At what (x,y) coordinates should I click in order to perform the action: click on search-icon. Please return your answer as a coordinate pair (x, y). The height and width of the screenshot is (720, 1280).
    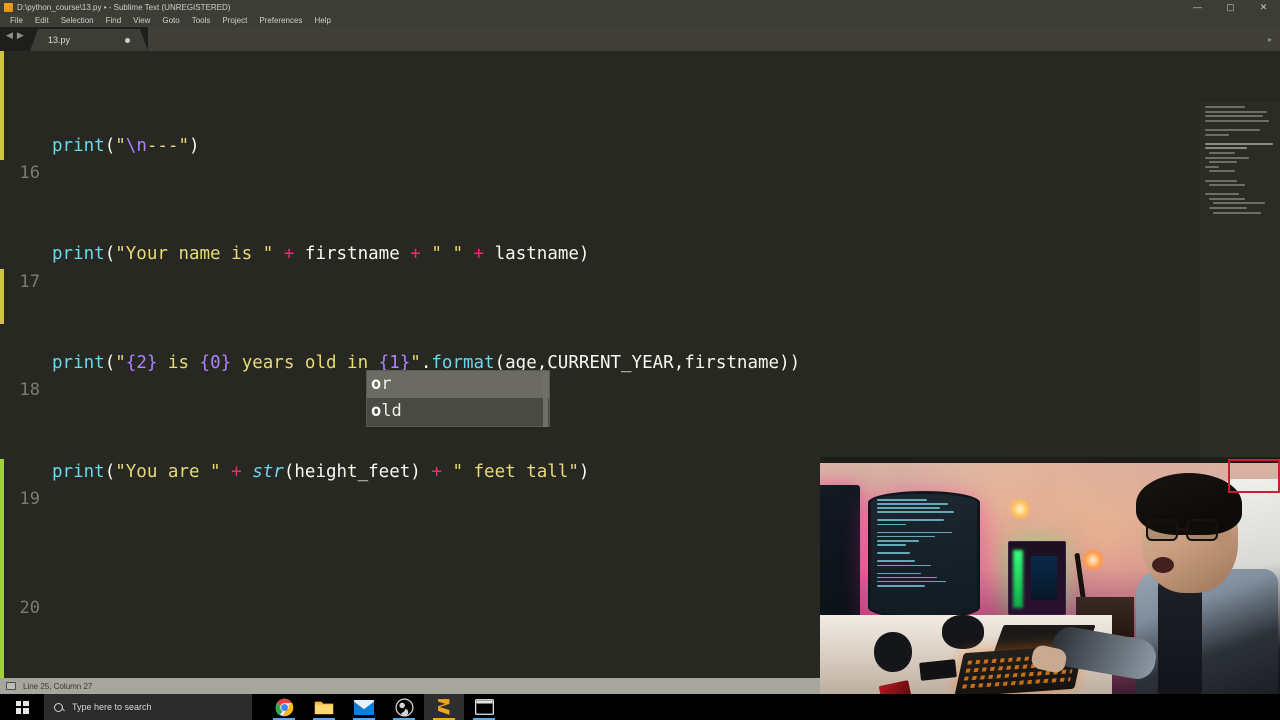
    Looking at the image, I should click on (58, 707).